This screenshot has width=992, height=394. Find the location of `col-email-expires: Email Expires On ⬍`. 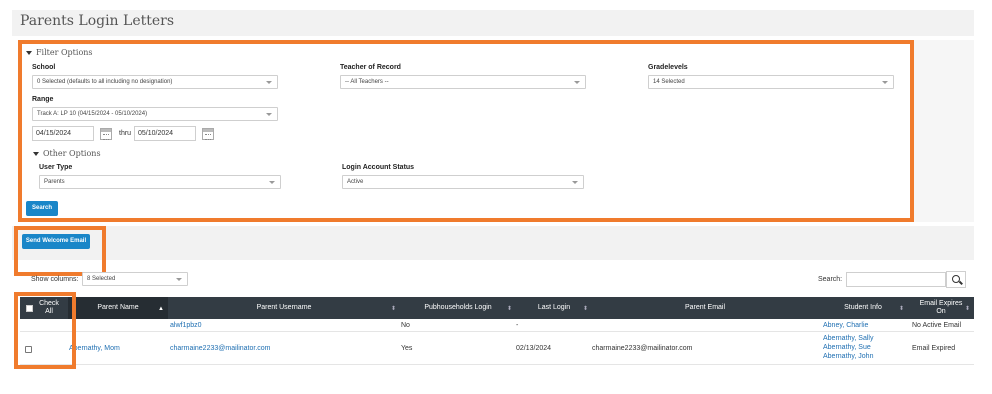

col-email-expires: Email Expires On ⬍ is located at coordinates (941, 308).